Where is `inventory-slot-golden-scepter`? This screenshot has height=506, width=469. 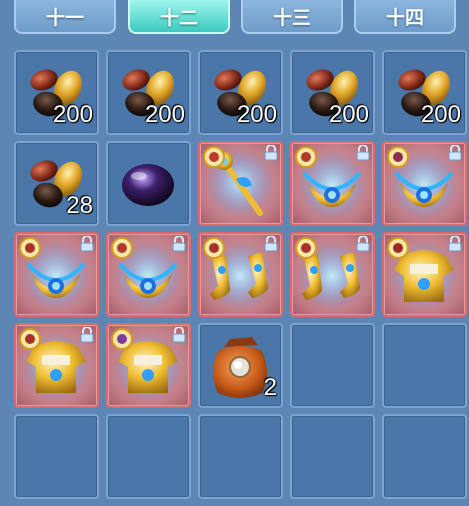 inventory-slot-golden-scepter is located at coordinates (240, 183).